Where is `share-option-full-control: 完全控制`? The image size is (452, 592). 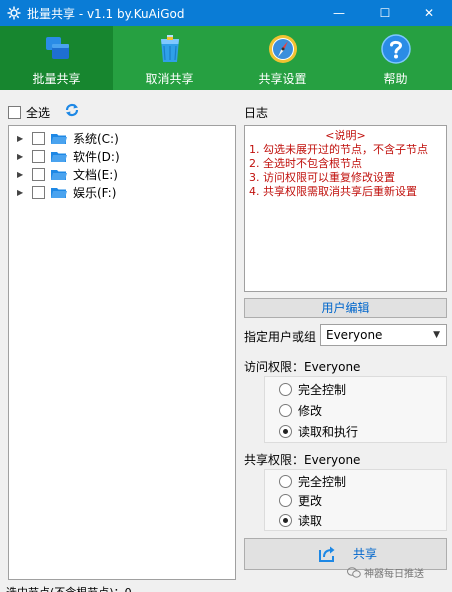
share-option-full-control: 完全控制 is located at coordinates (312, 481).